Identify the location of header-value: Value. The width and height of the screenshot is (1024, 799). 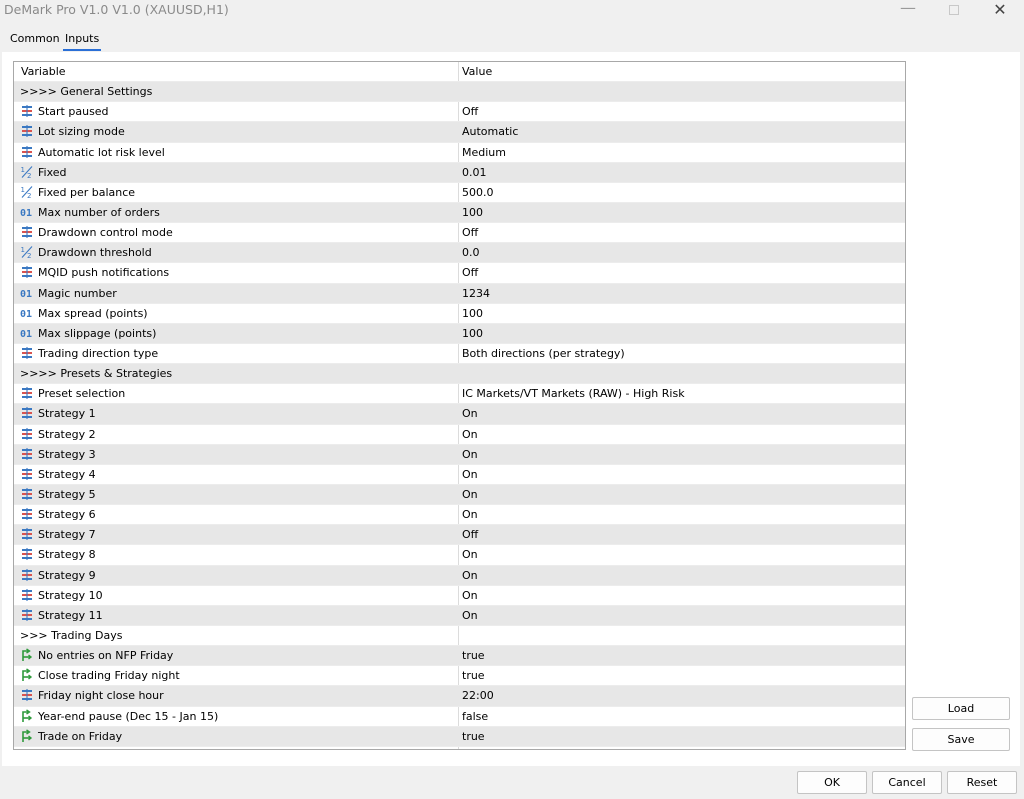
(477, 72).